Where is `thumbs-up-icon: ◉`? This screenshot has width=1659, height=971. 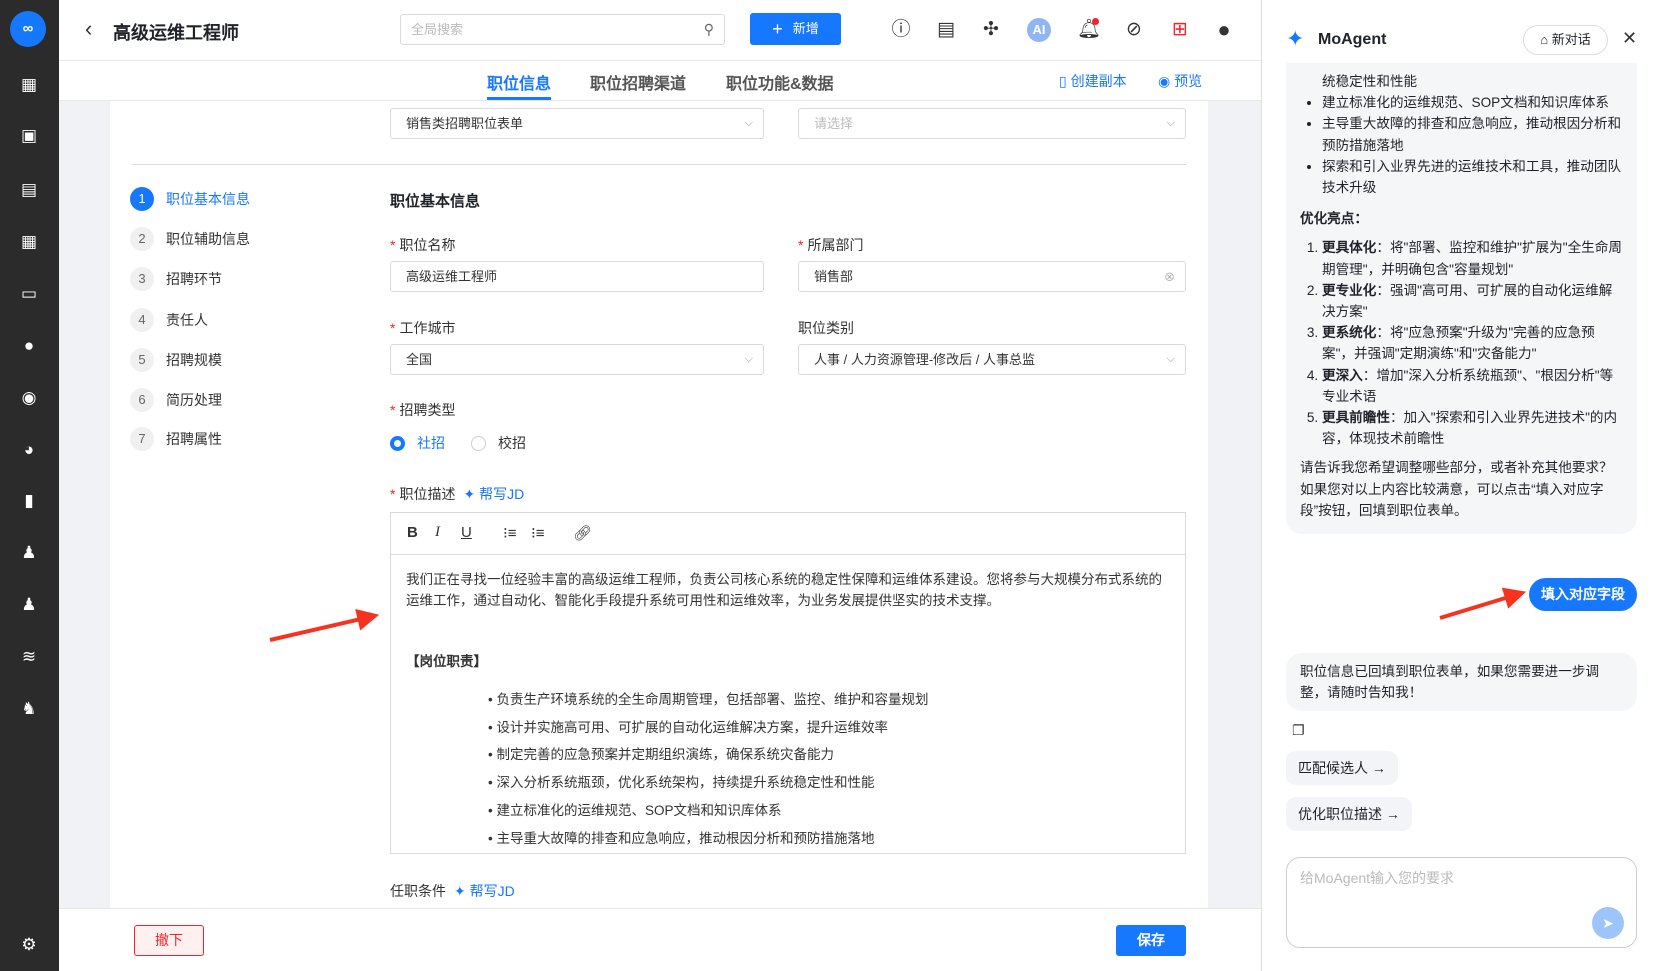
thumbs-up-icon: ◉ is located at coordinates (29, 398).